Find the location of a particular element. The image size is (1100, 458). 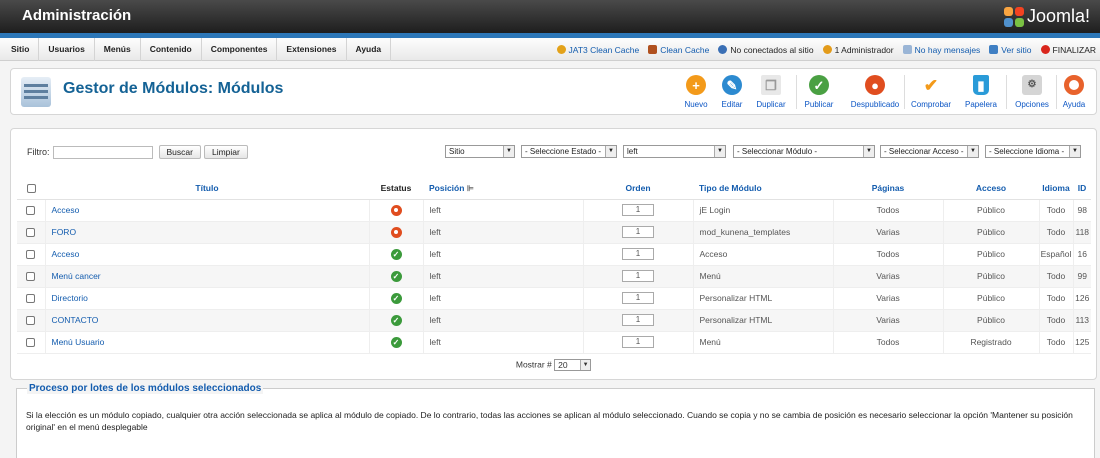

chevron-down-icon: ▼ is located at coordinates (719, 151).